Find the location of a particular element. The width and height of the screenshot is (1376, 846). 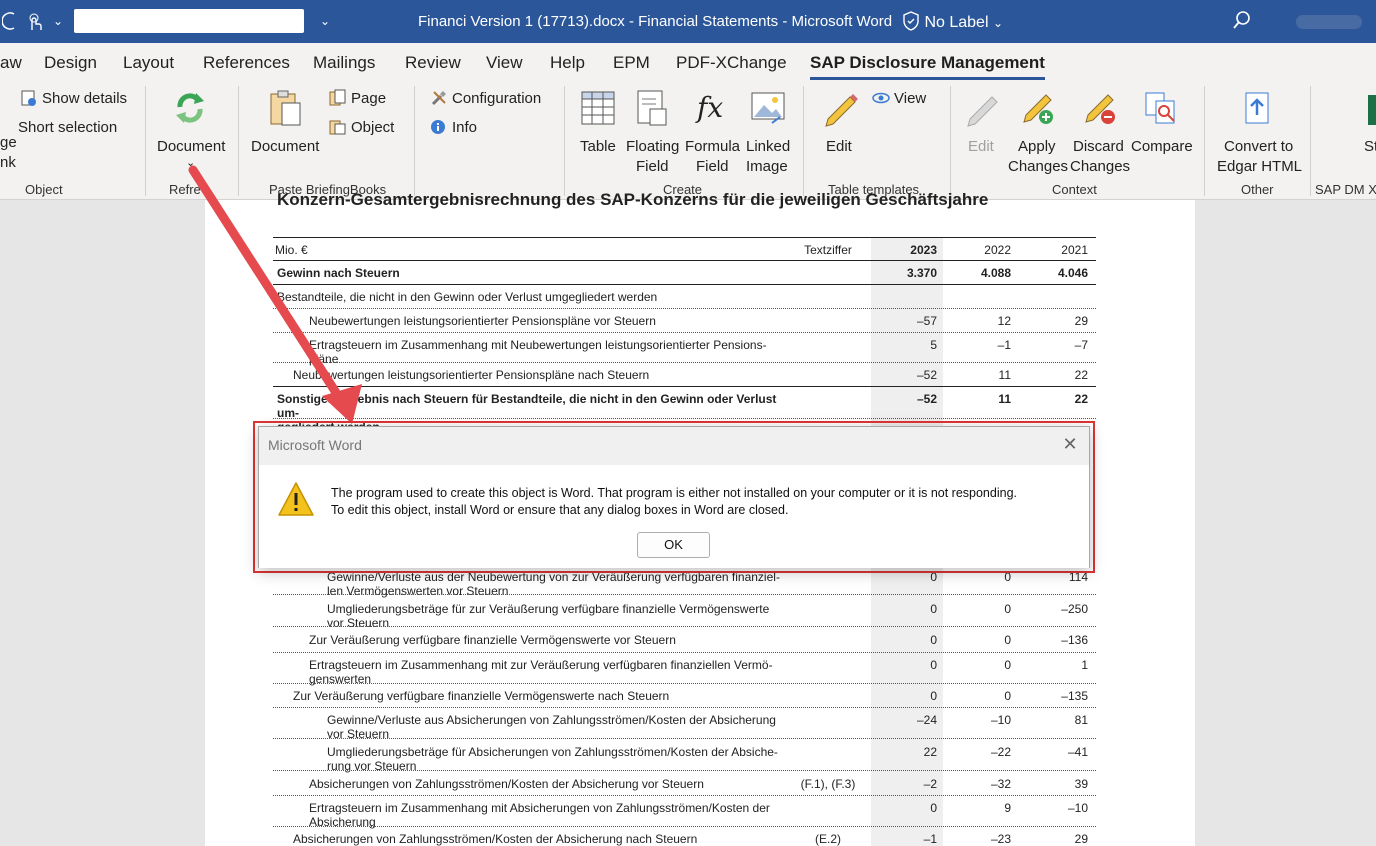

user-account is located at coordinates (1329, 22).